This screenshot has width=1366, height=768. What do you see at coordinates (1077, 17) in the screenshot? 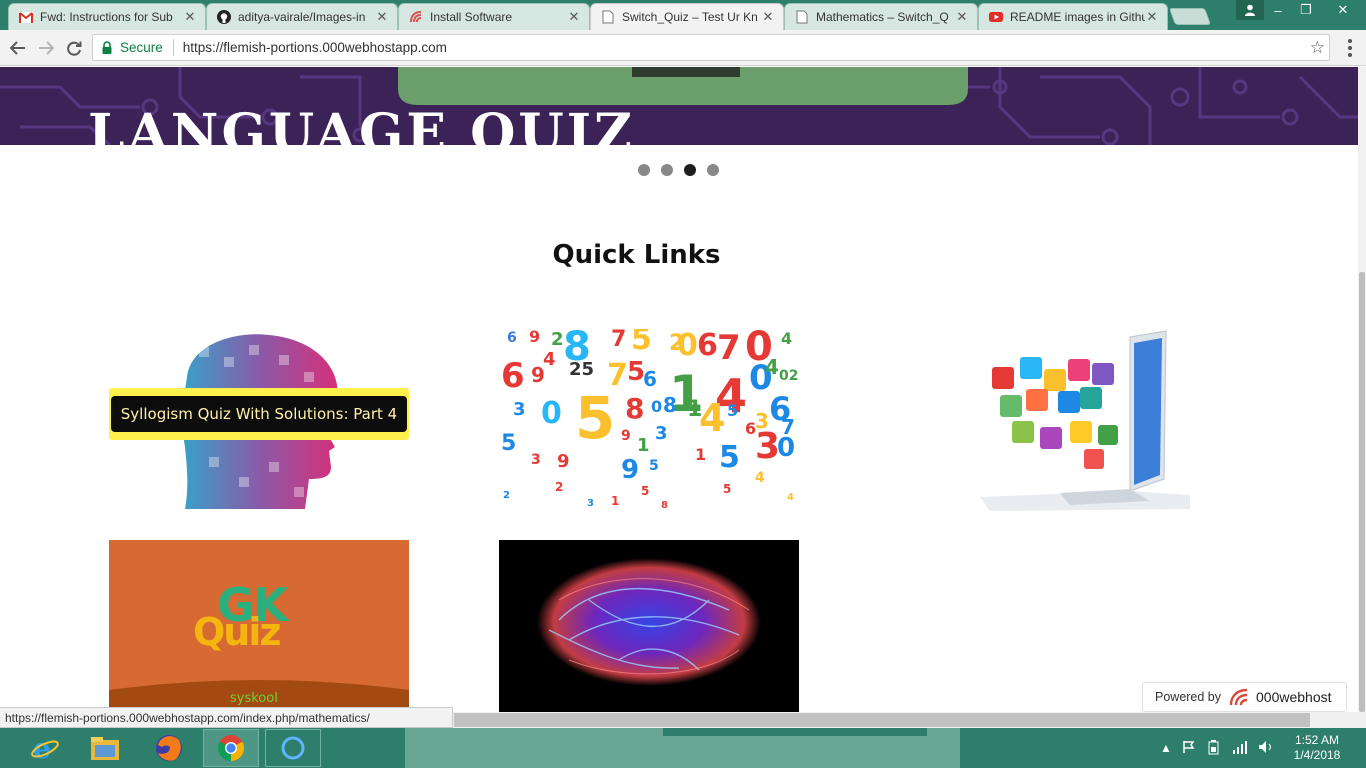
I see `tab-label: README images in Githu` at bounding box center [1077, 17].